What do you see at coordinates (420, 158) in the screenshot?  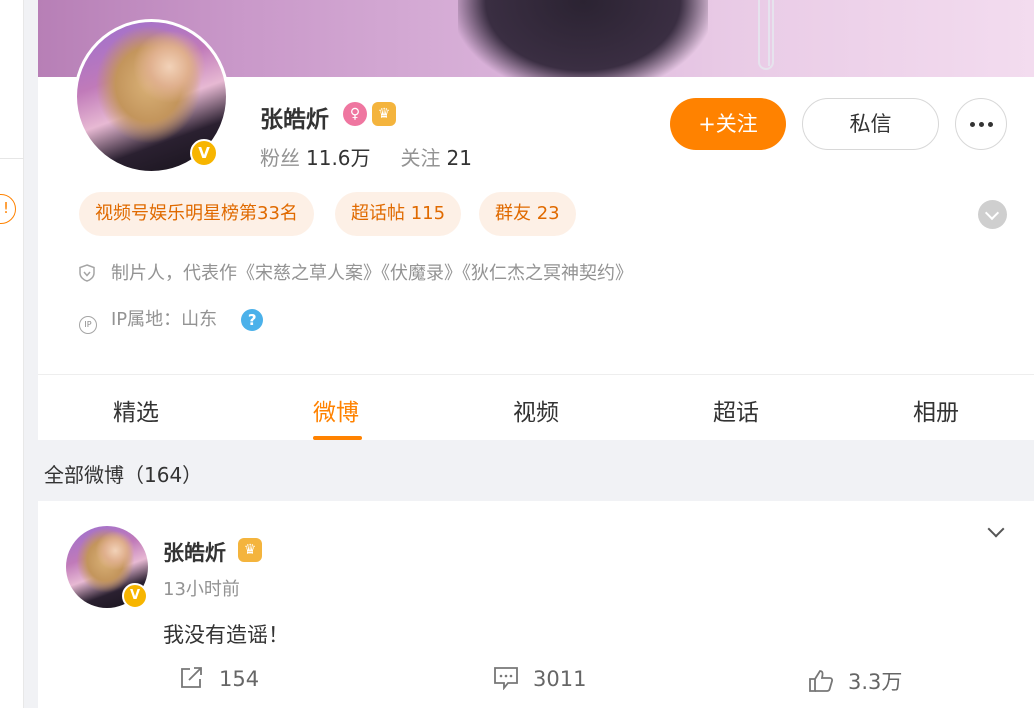 I see `follow-label: 关注` at bounding box center [420, 158].